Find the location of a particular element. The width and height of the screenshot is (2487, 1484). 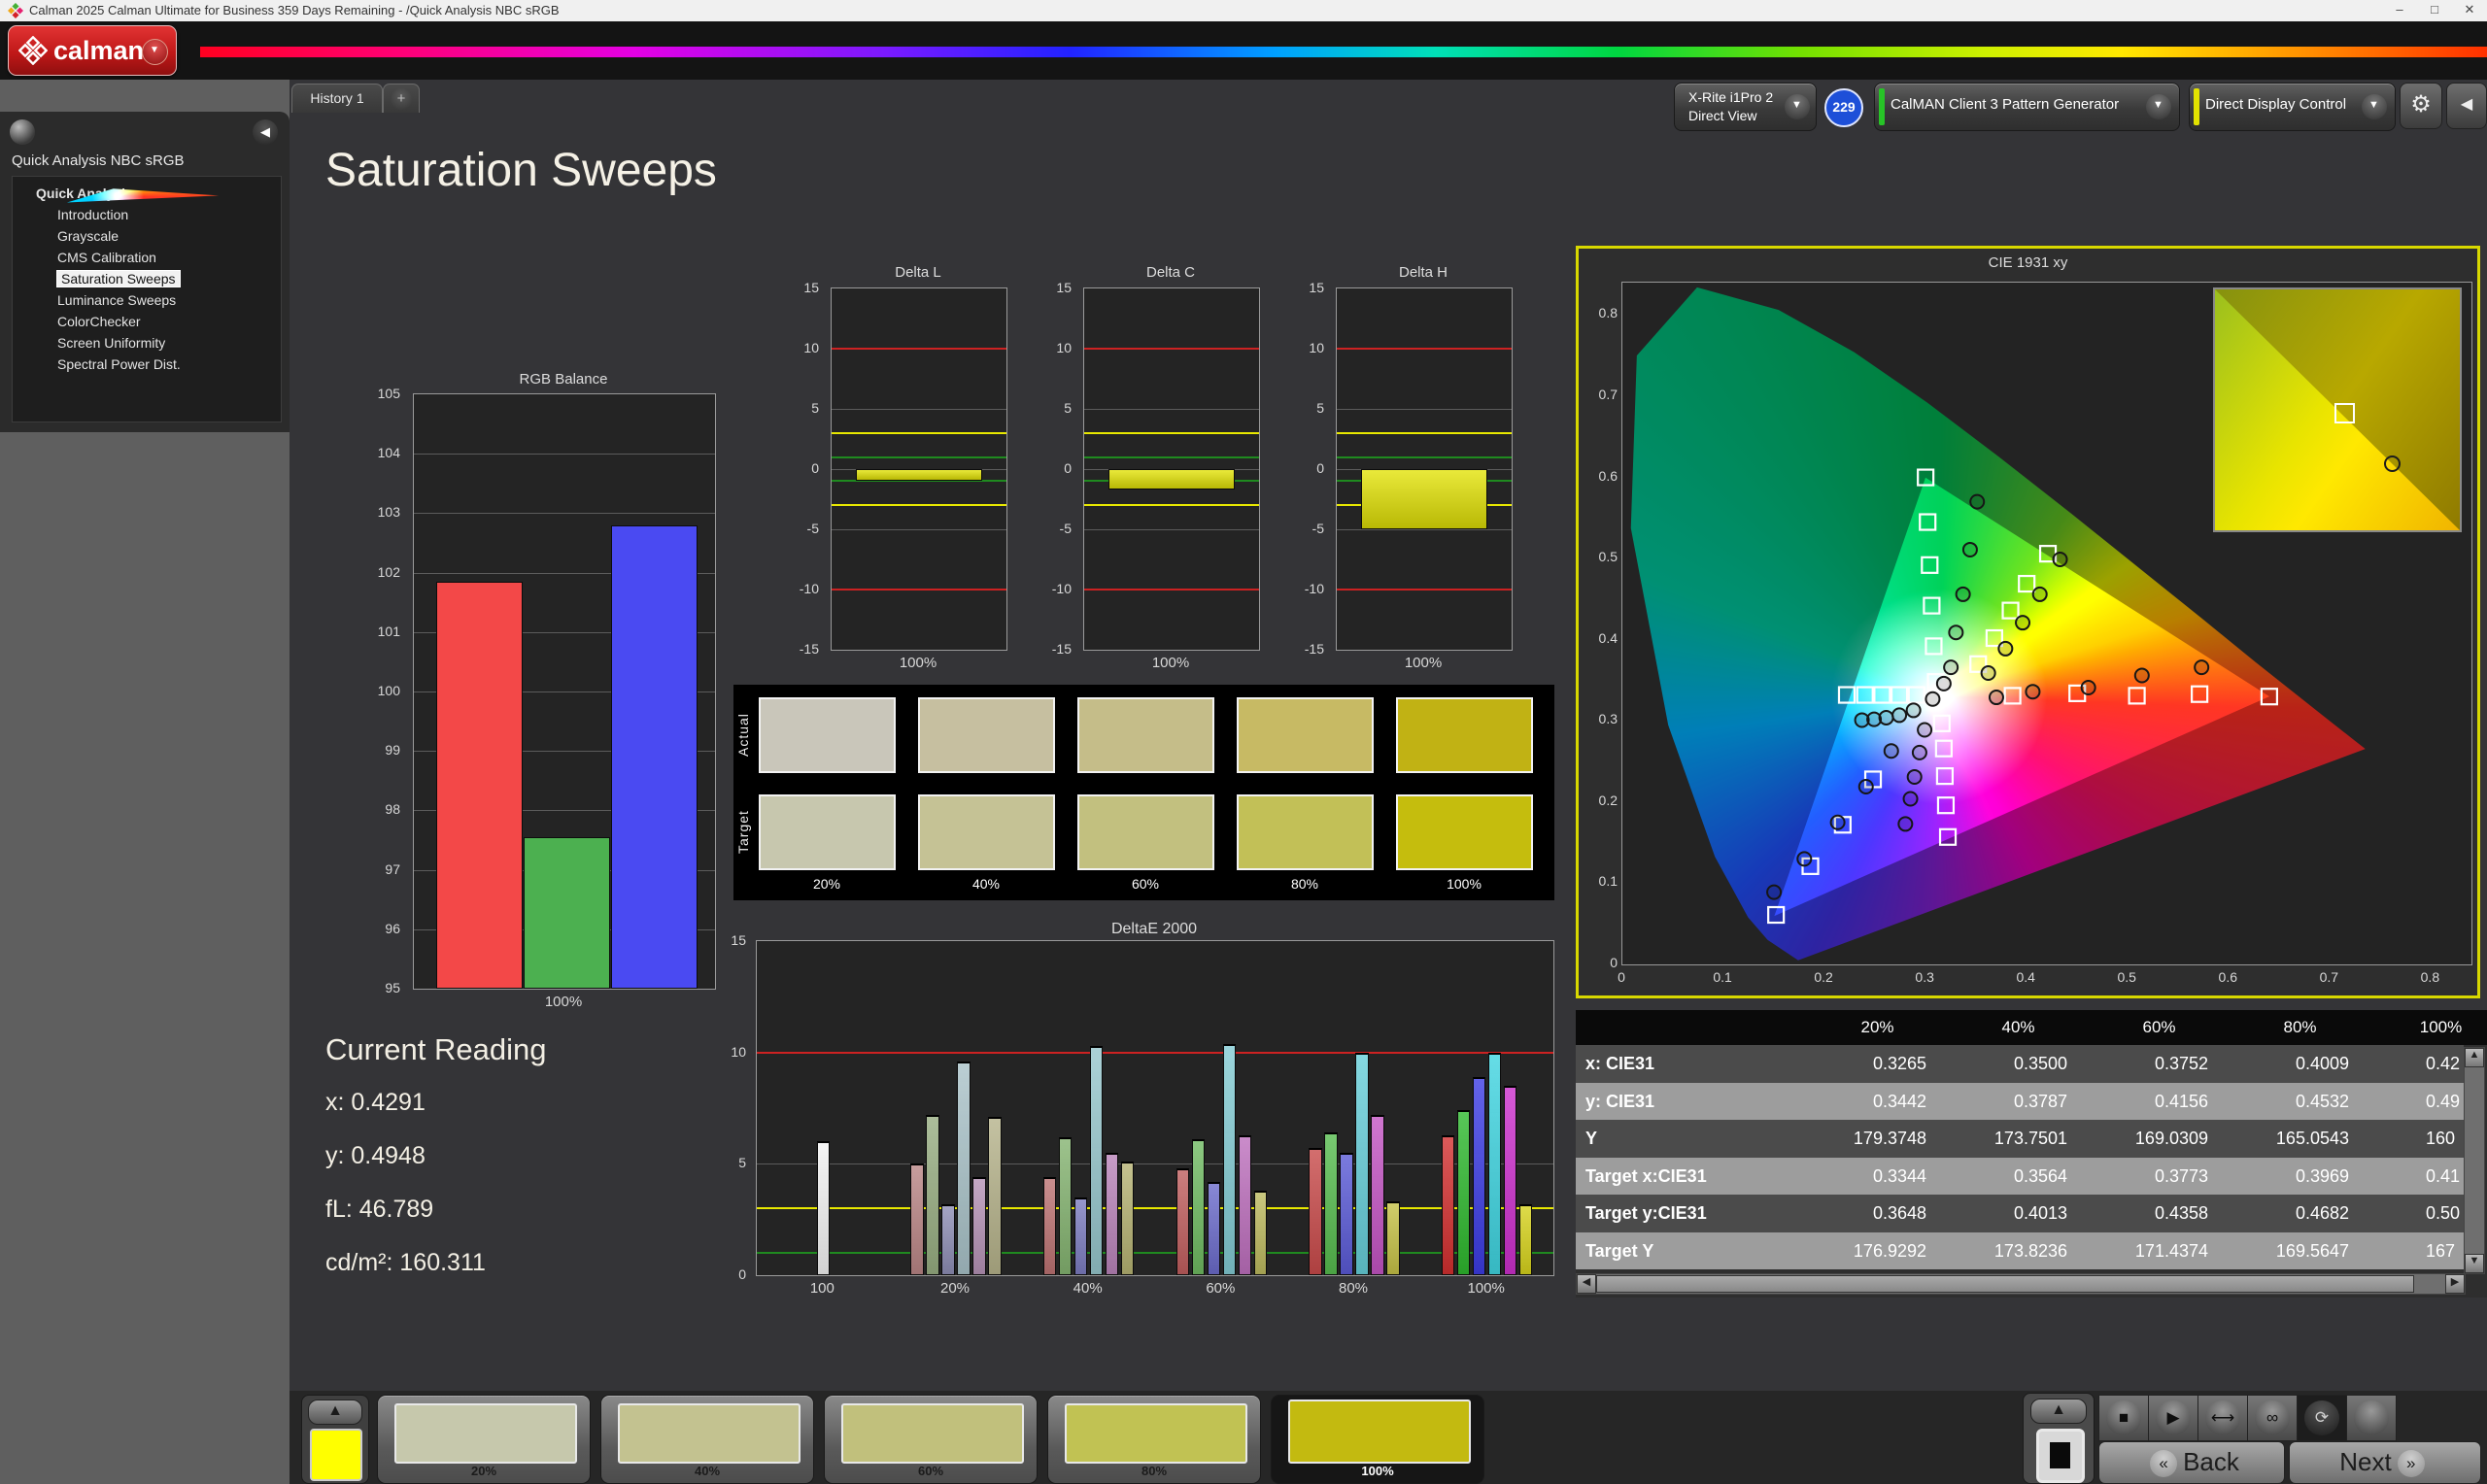

scroll-up-button: ▲ is located at coordinates (2474, 1057).